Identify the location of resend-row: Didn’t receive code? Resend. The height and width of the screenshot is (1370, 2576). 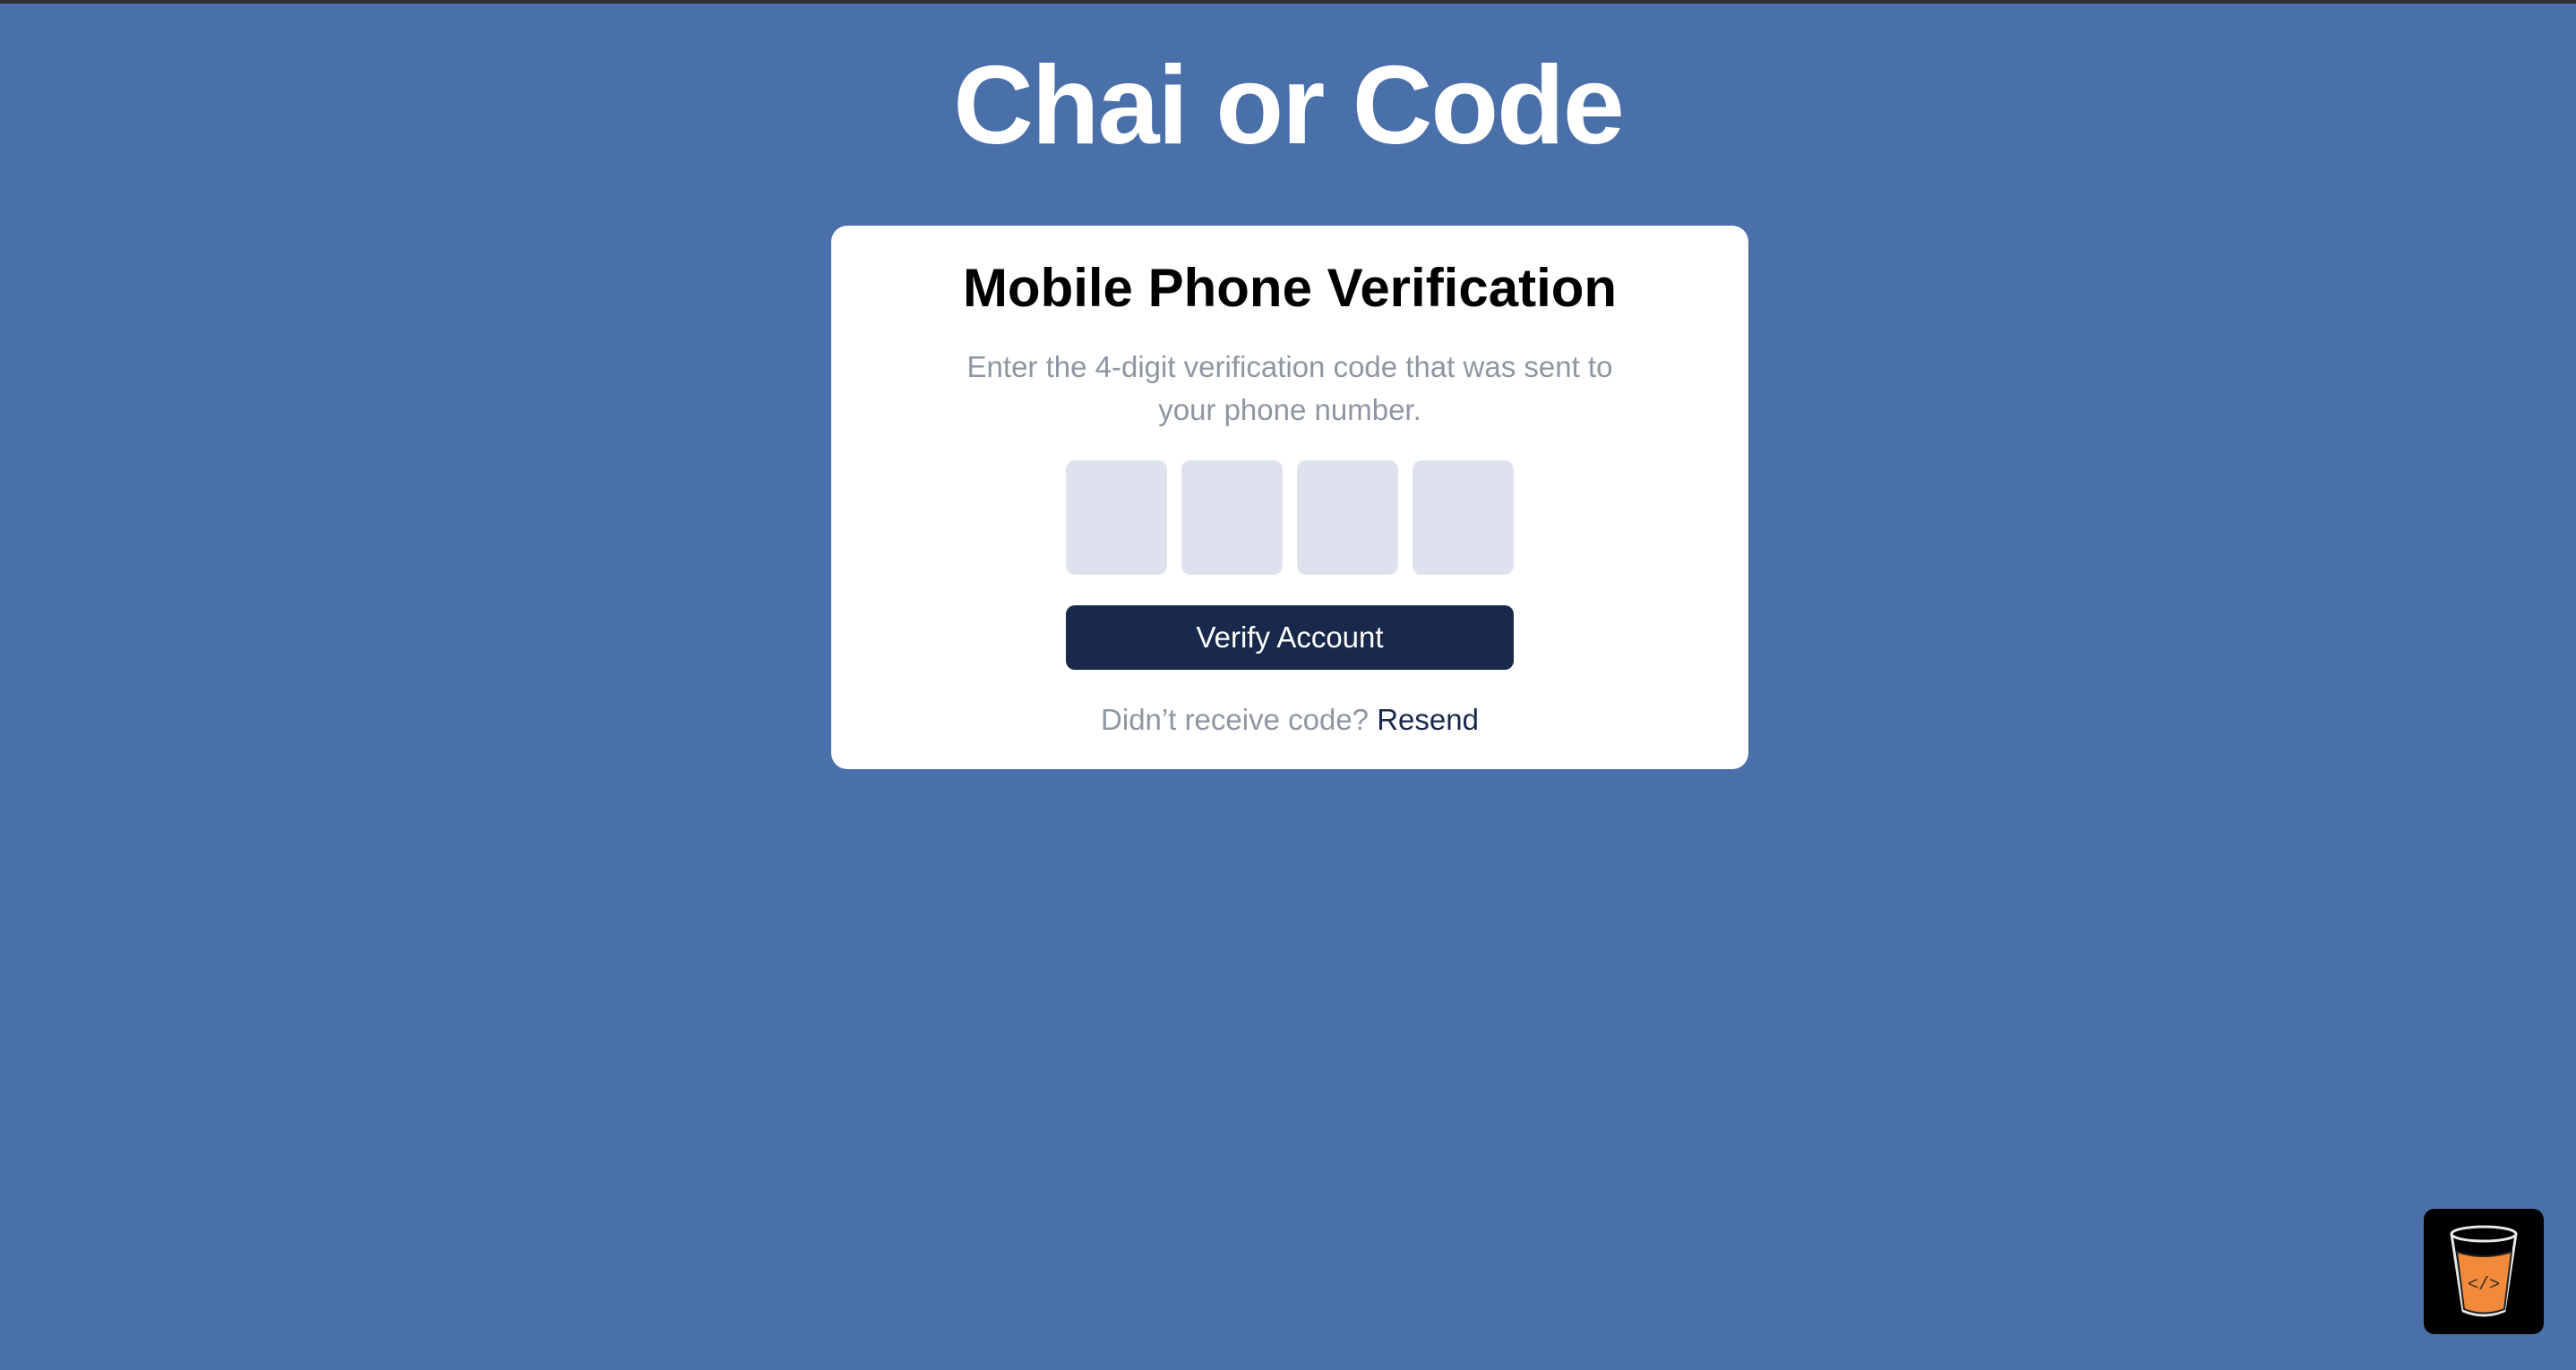
(1289, 720).